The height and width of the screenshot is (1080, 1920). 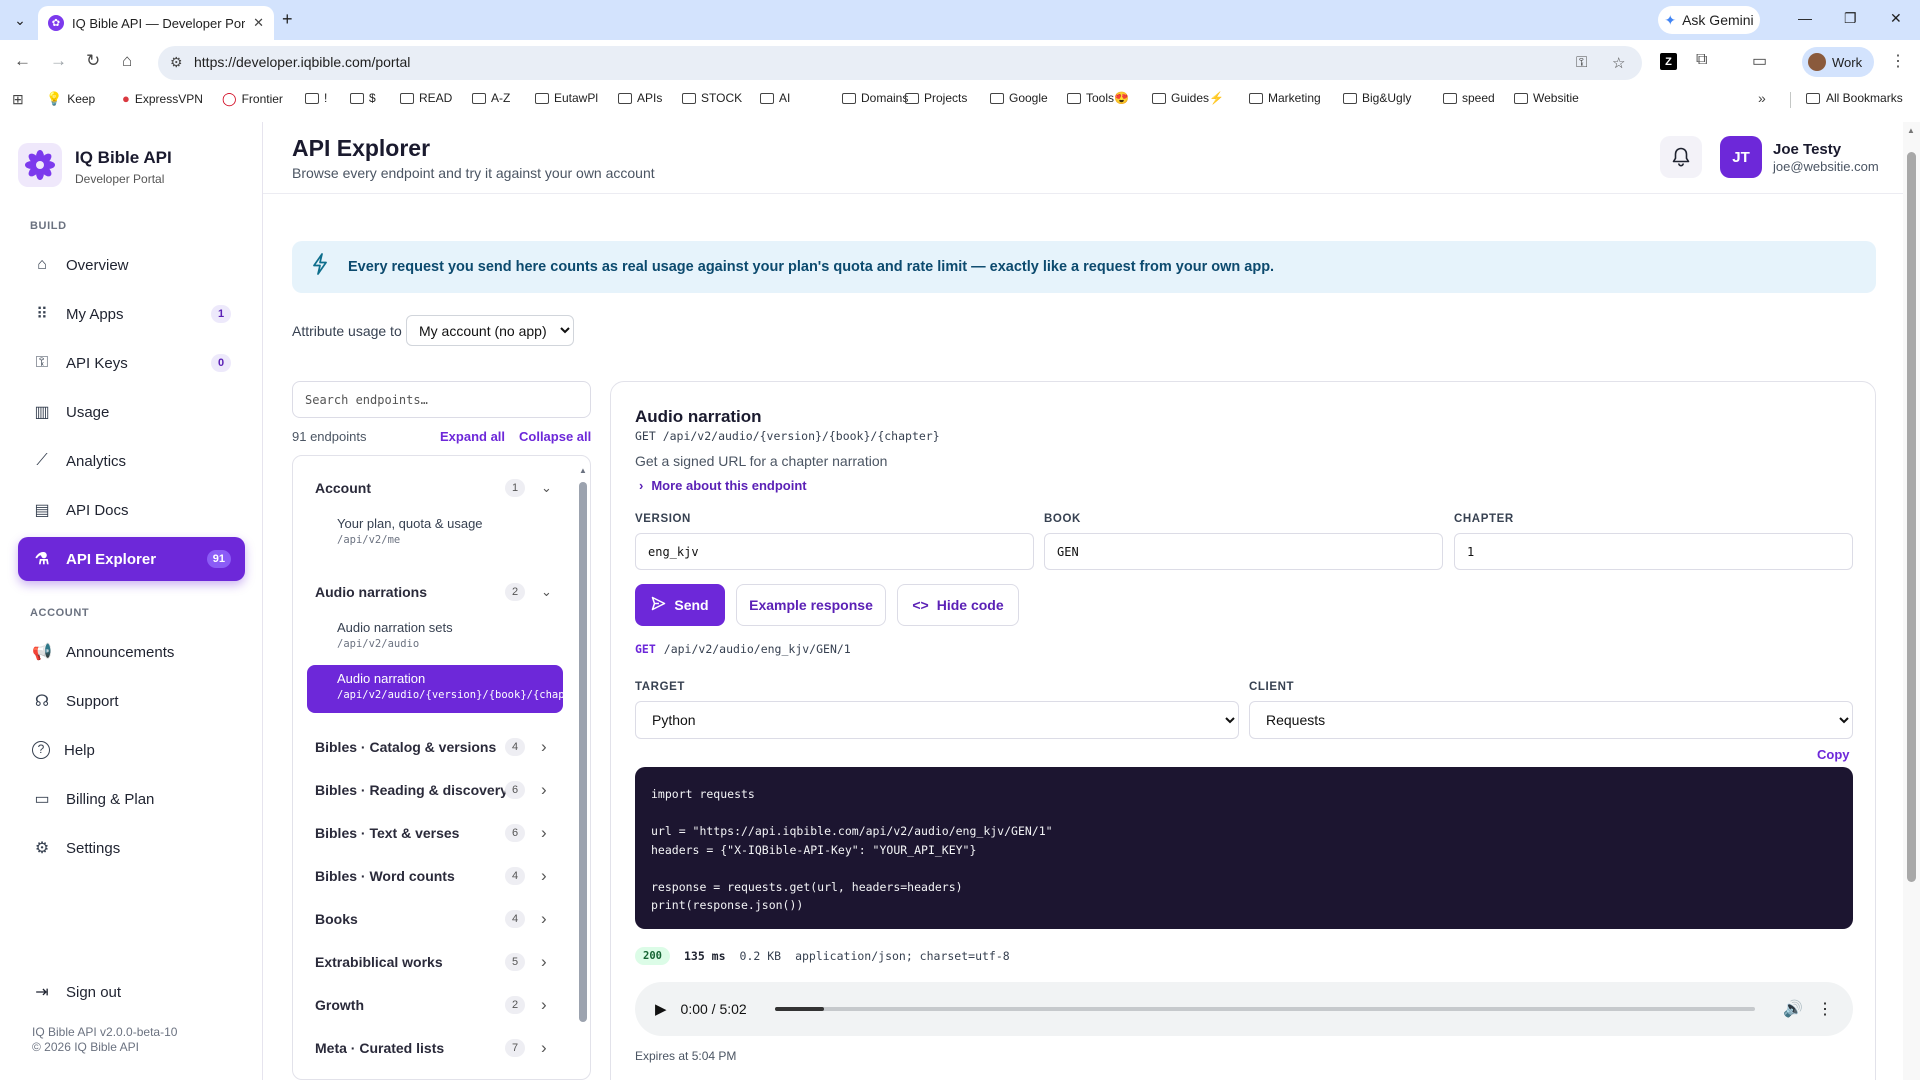 What do you see at coordinates (1019, 98) in the screenshot?
I see `bookmark-item: Google` at bounding box center [1019, 98].